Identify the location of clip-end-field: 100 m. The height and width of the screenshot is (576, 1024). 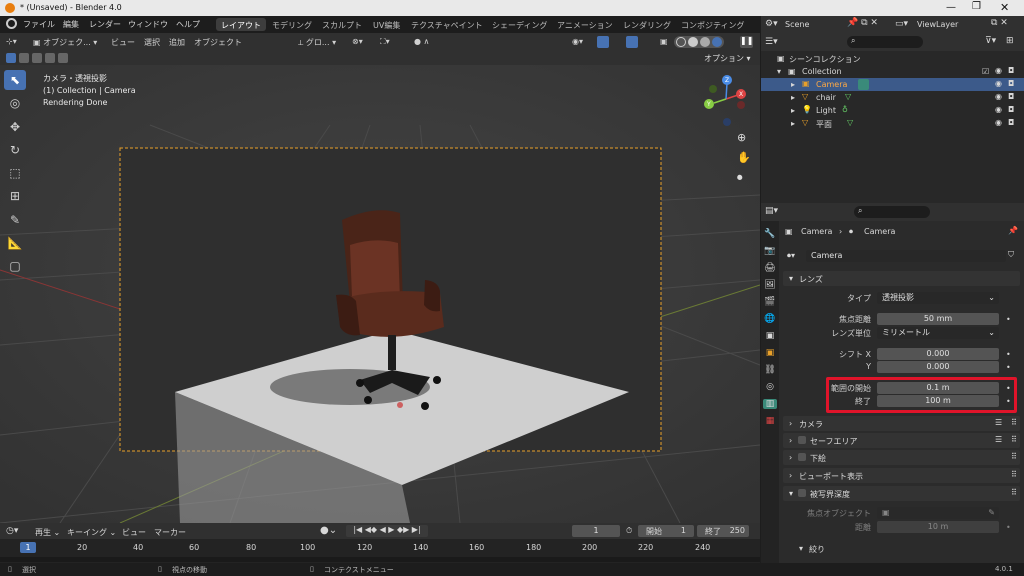
(938, 401).